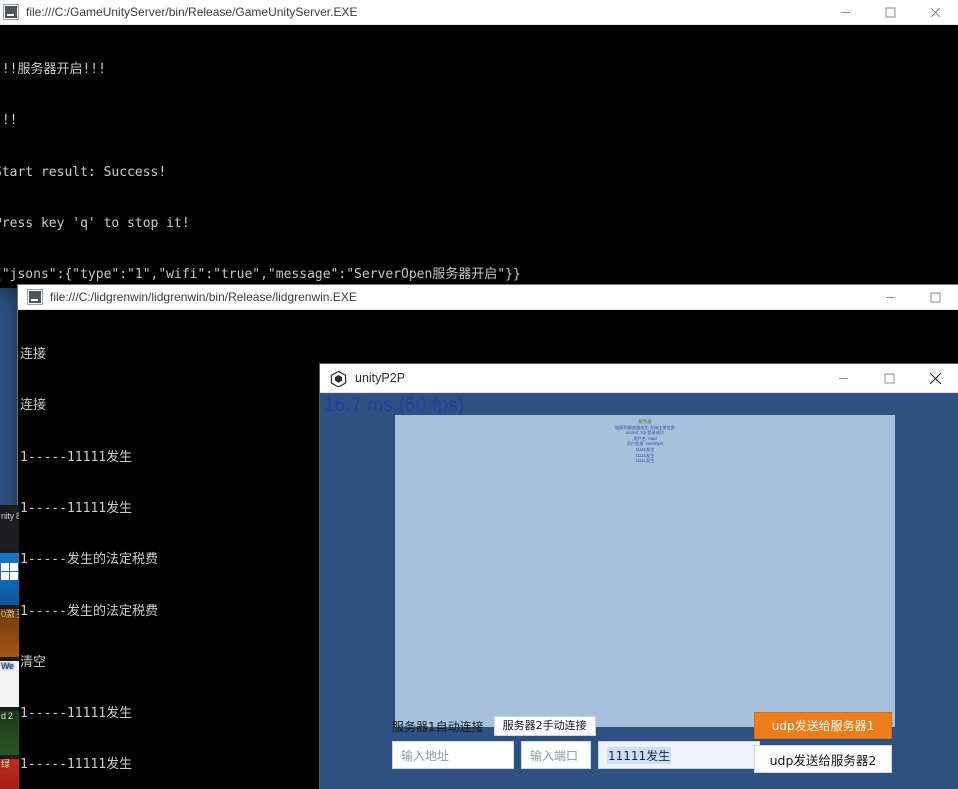 Image resolution: width=958 pixels, height=789 pixels. I want to click on taskbar-item-unity: nity 8.3., so click(9, 529).